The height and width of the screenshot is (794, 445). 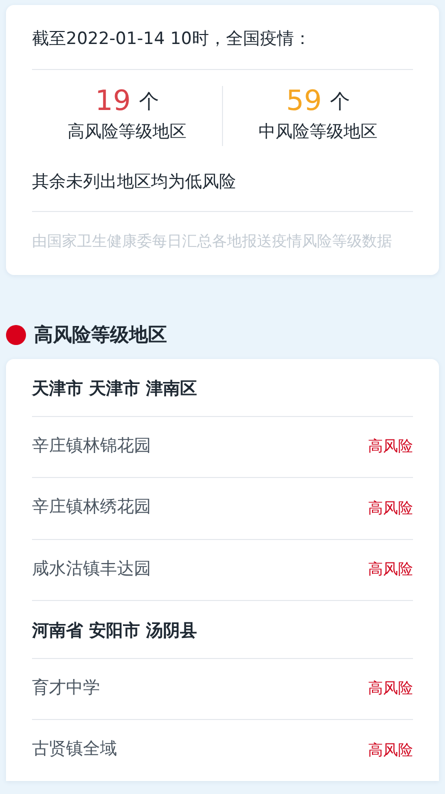 I want to click on place-name: 古贤镇全域, so click(x=74, y=750).